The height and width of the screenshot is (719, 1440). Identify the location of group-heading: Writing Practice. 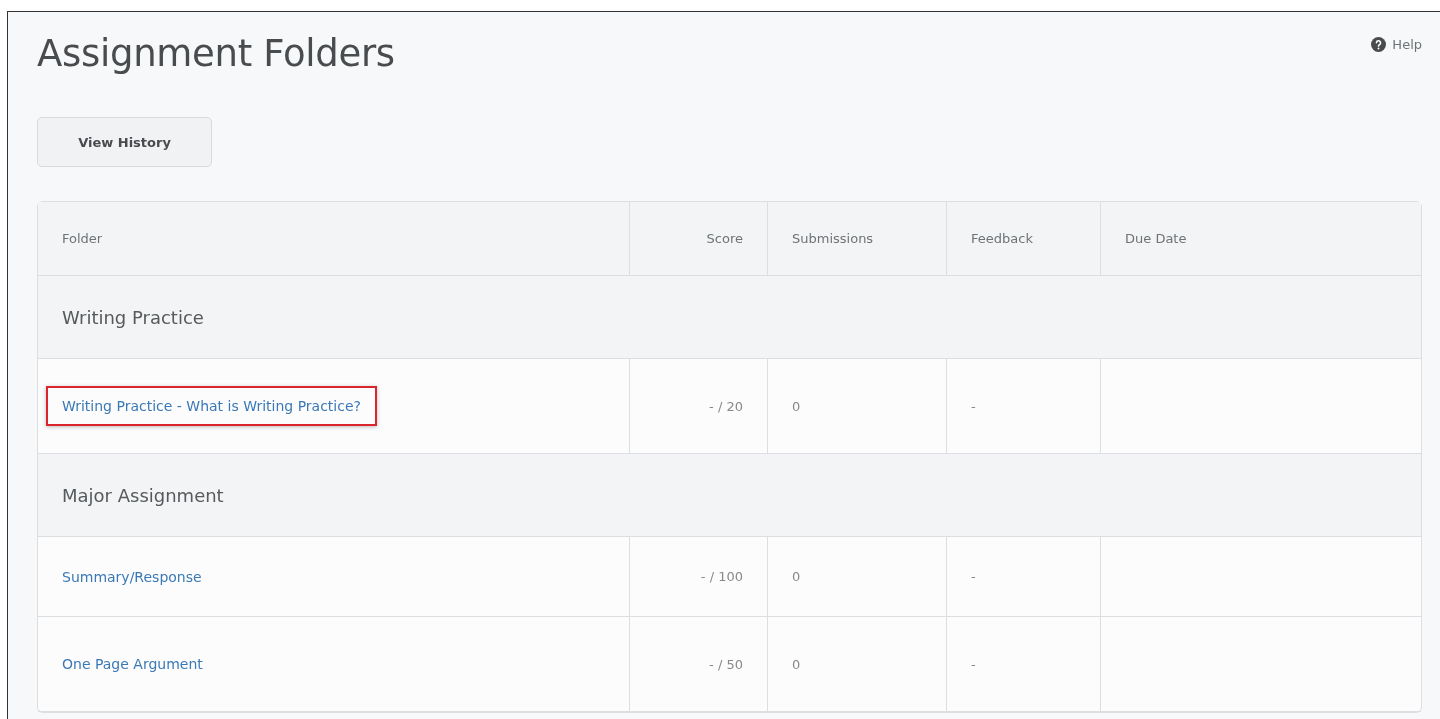
(729, 317).